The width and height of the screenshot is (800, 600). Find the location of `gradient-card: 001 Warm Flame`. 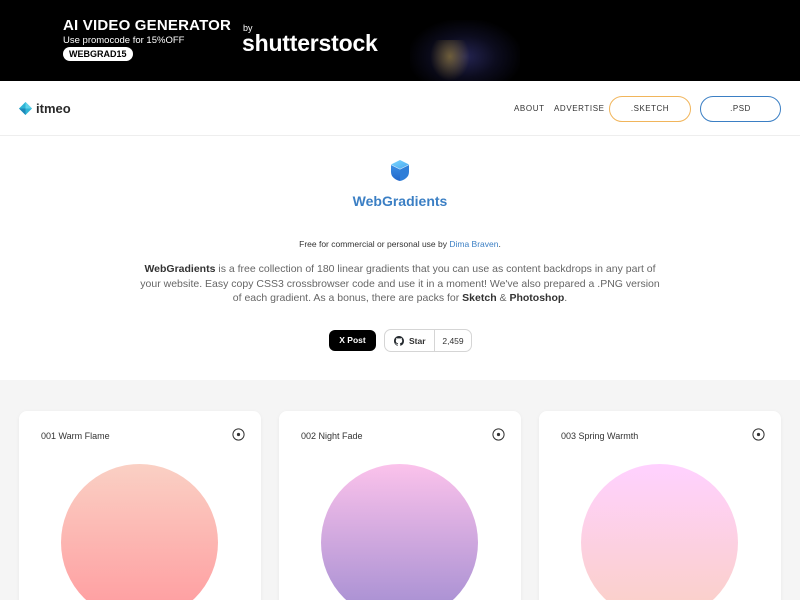

gradient-card: 001 Warm Flame is located at coordinates (140, 505).